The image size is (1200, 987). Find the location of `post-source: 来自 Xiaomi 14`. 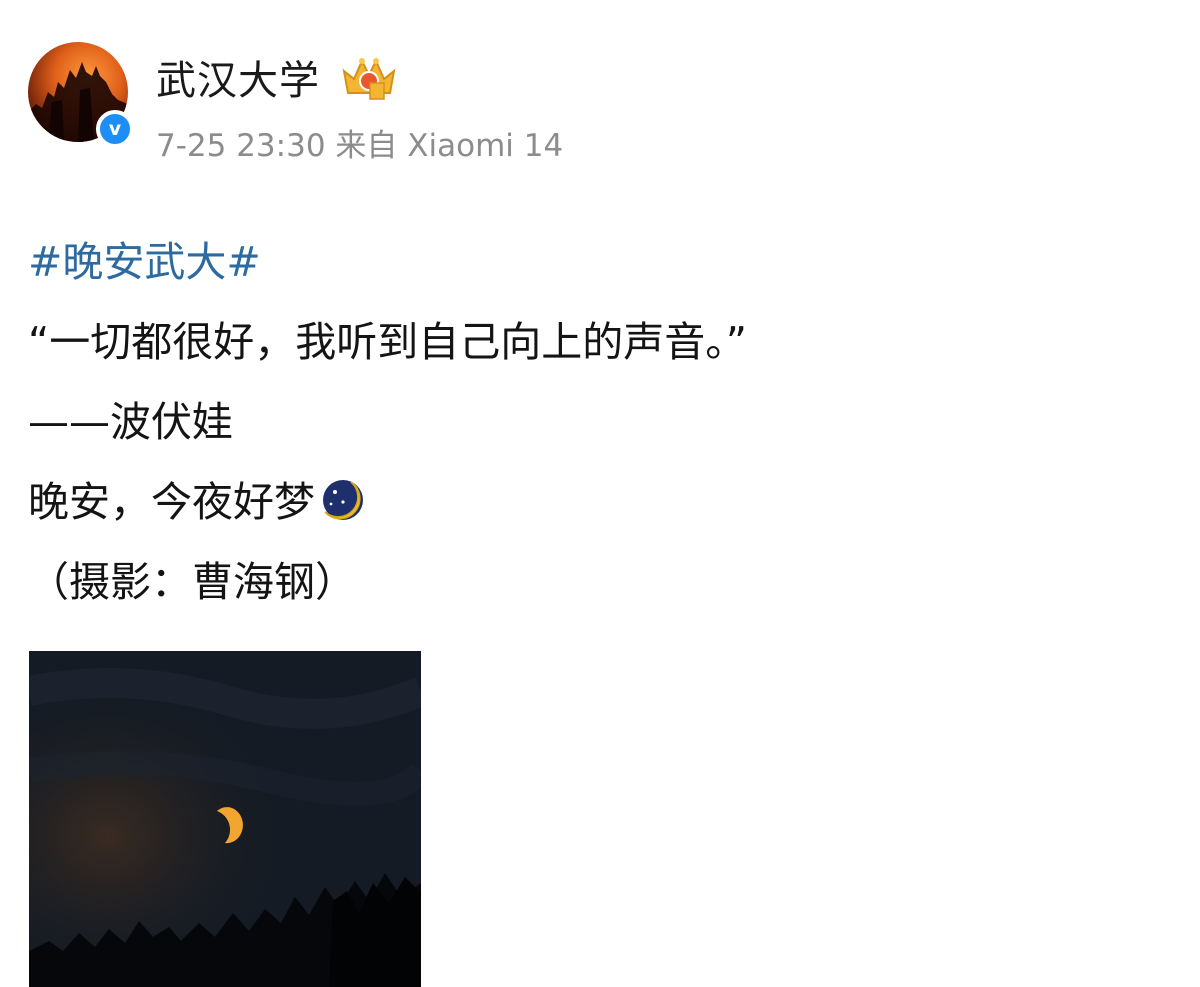

post-source: 来自 Xiaomi 14 is located at coordinates (449, 146).